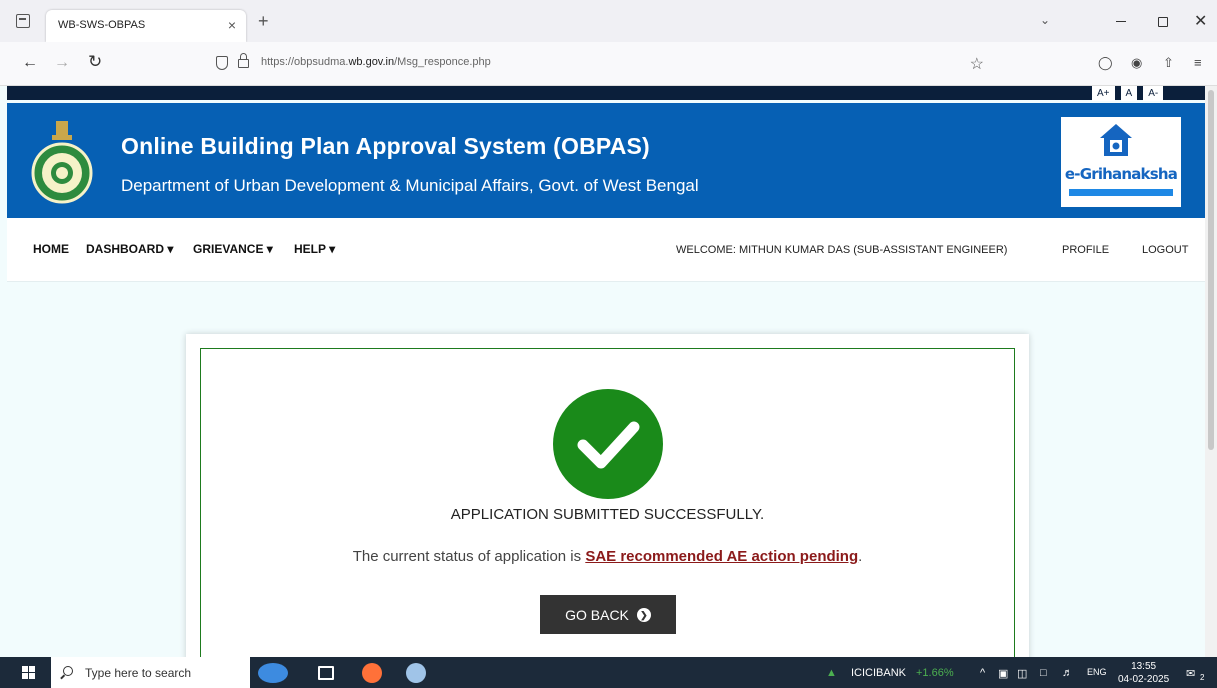 The width and height of the screenshot is (1217, 688). What do you see at coordinates (263, 21) in the screenshot?
I see `new-tab-button: +` at bounding box center [263, 21].